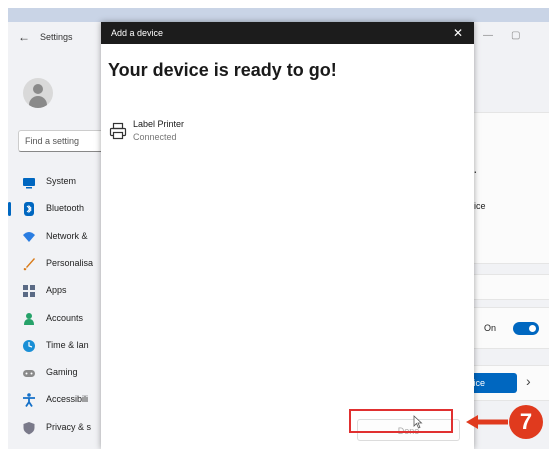 The width and height of the screenshot is (551, 449). Describe the element at coordinates (159, 124) in the screenshot. I see `device-name: Label Printer` at that location.